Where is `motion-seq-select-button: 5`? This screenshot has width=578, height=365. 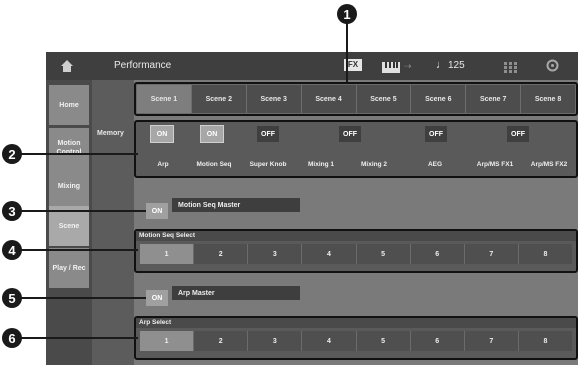
motion-seq-select-button: 5 is located at coordinates (383, 254).